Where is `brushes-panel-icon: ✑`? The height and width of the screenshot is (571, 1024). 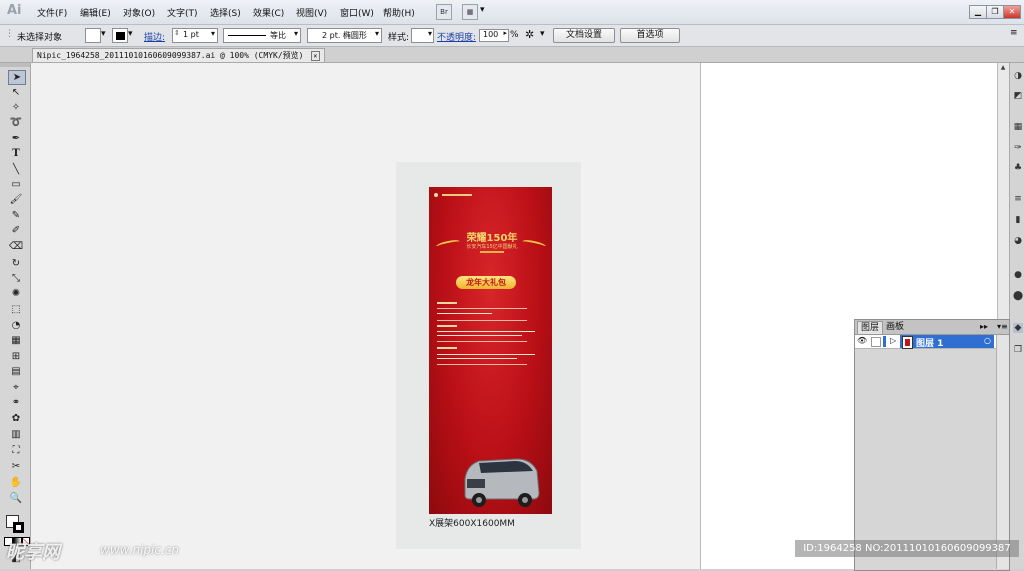 brushes-panel-icon: ✑ is located at coordinates (1018, 148).